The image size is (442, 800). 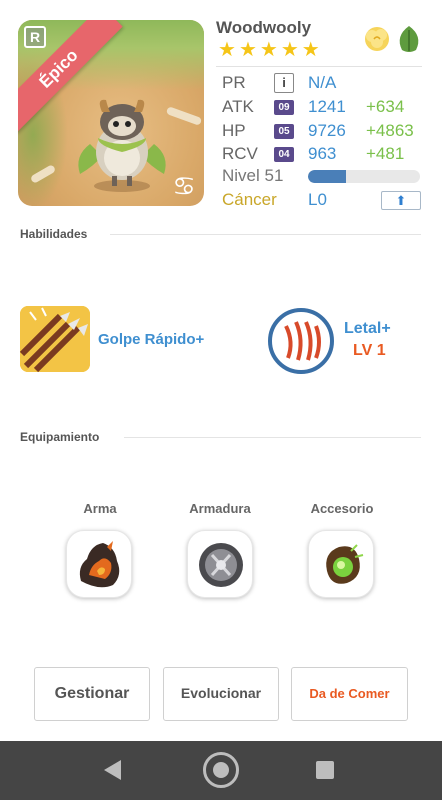 What do you see at coordinates (220, 508) in the screenshot?
I see `armor-label: Armadura` at bounding box center [220, 508].